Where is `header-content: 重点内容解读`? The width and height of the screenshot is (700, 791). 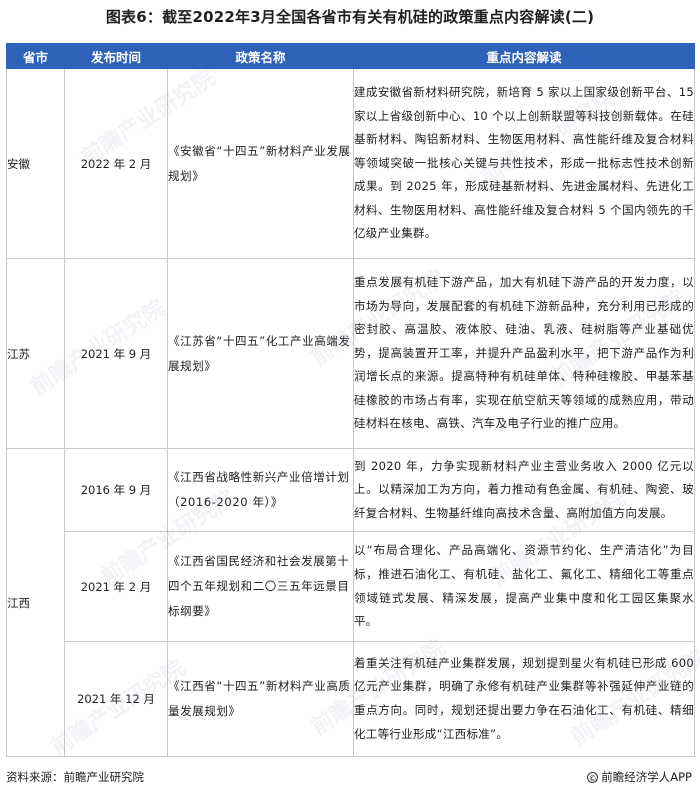 header-content: 重点内容解读 is located at coordinates (524, 56).